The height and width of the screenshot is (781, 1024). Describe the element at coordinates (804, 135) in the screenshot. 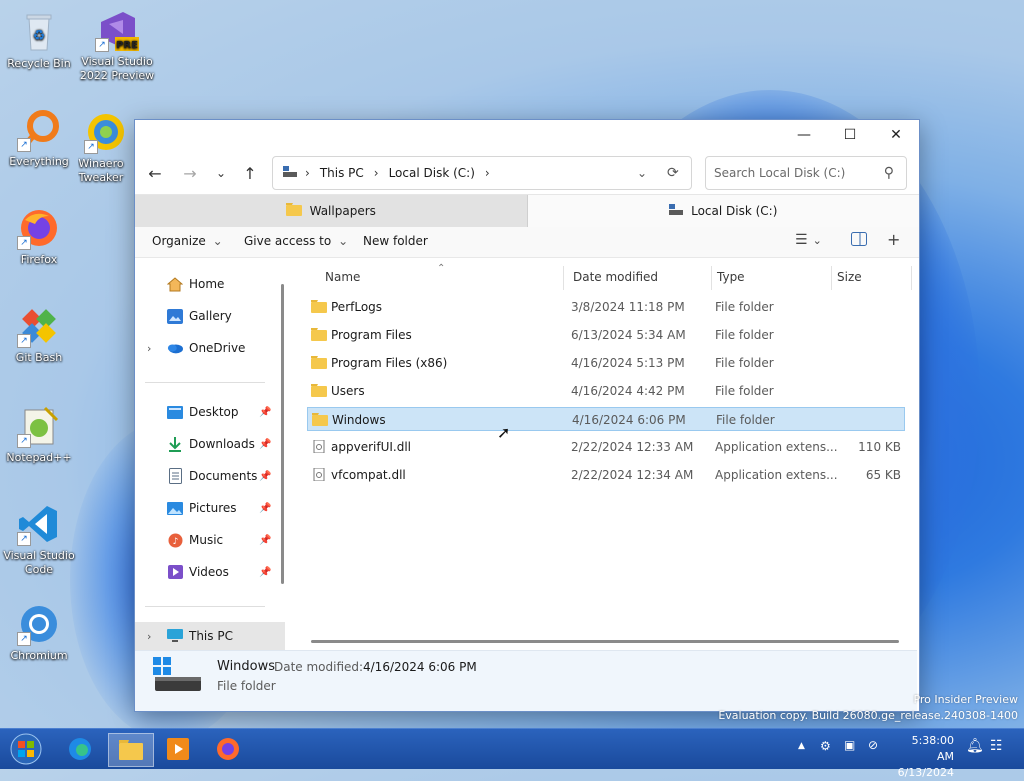

I see `minimize-button: —` at that location.